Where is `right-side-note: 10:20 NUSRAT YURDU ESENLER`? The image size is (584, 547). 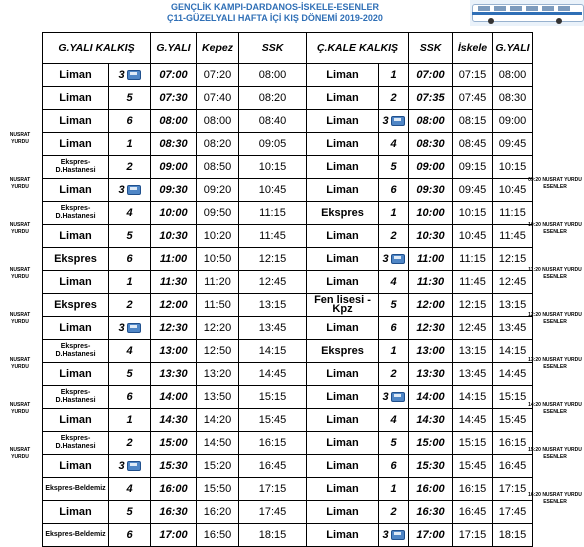
right-side-note: 10:20 NUSRAT YURDU ESENLER is located at coordinates (555, 229).